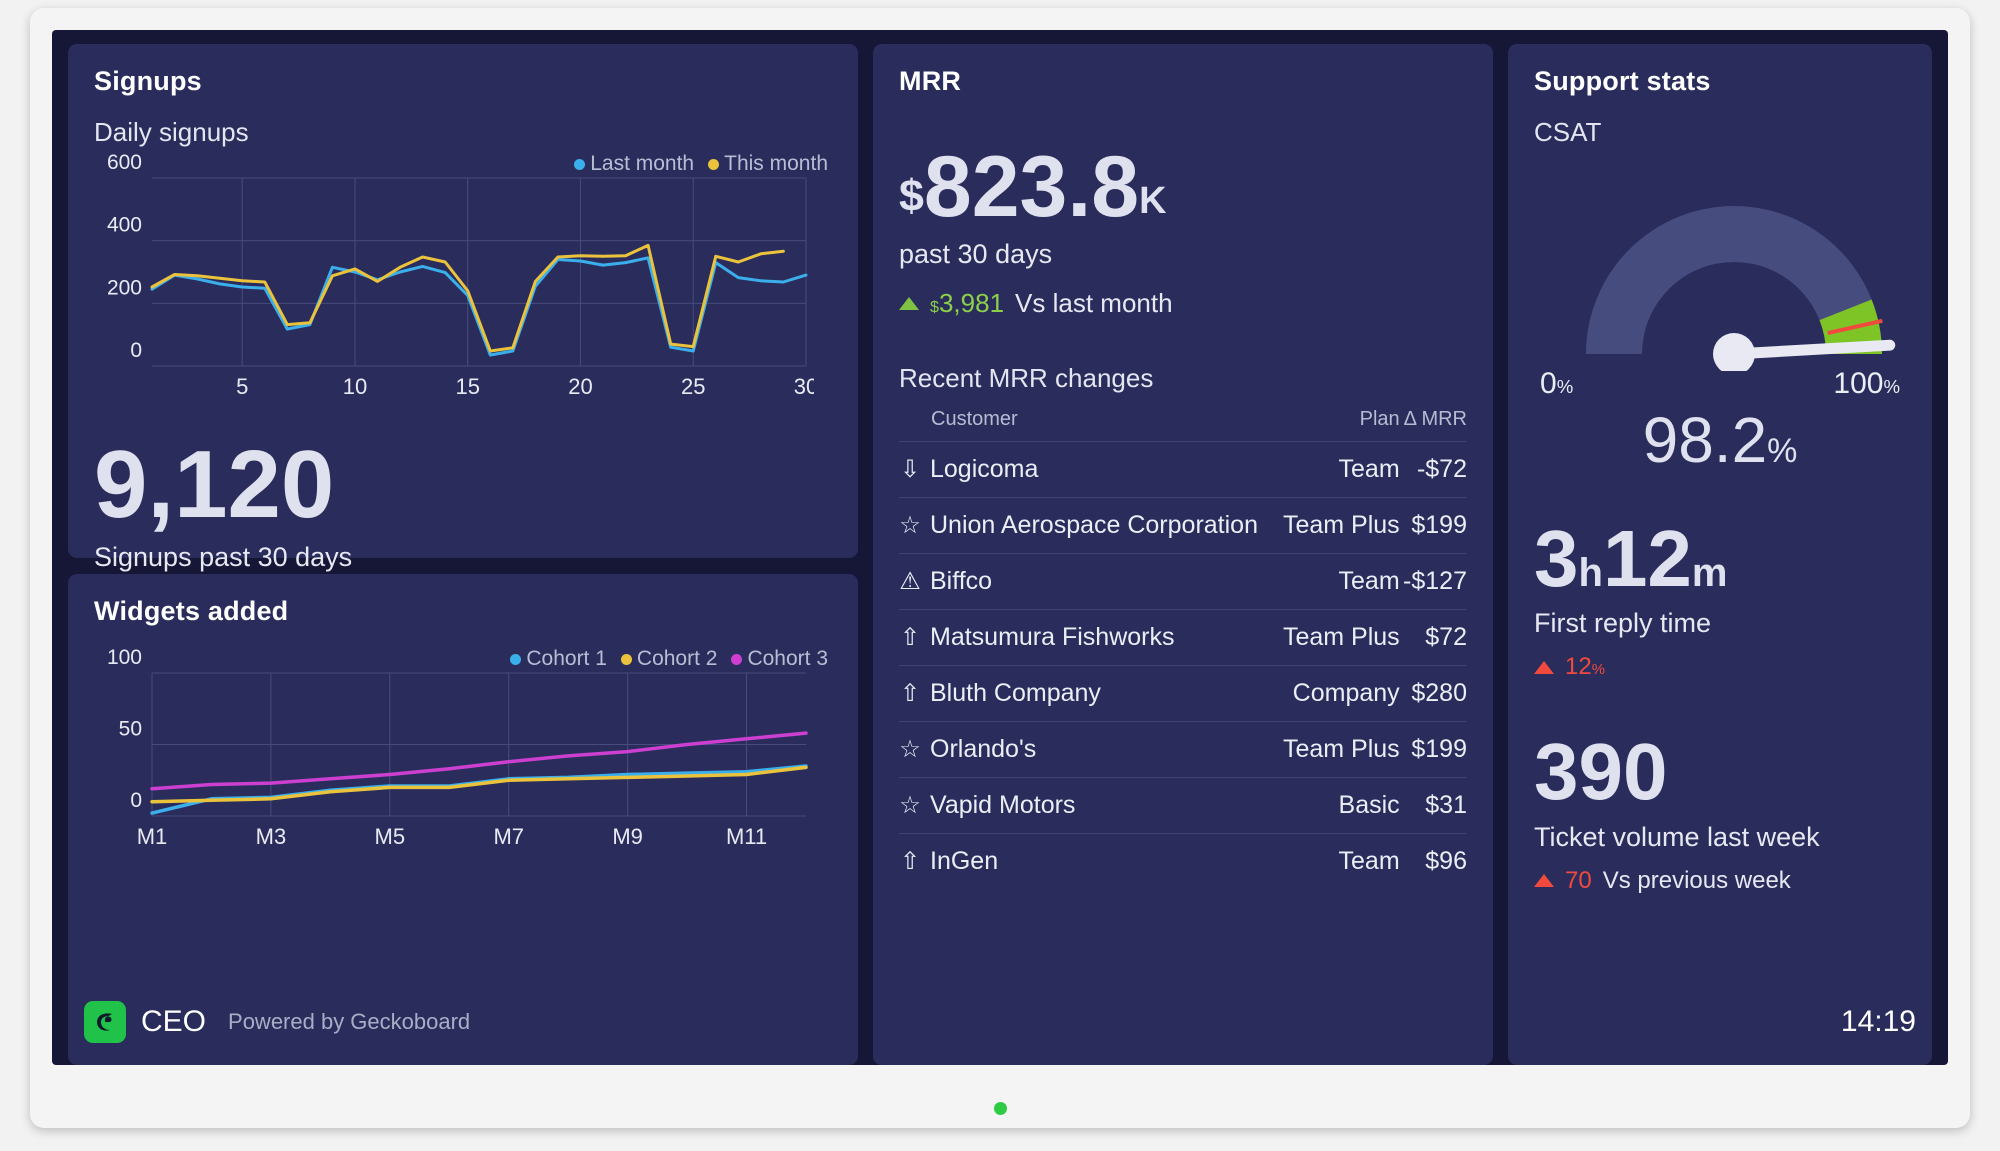 Image resolution: width=2000 pixels, height=1151 pixels. I want to click on customer-name: Logicoma, so click(984, 469).